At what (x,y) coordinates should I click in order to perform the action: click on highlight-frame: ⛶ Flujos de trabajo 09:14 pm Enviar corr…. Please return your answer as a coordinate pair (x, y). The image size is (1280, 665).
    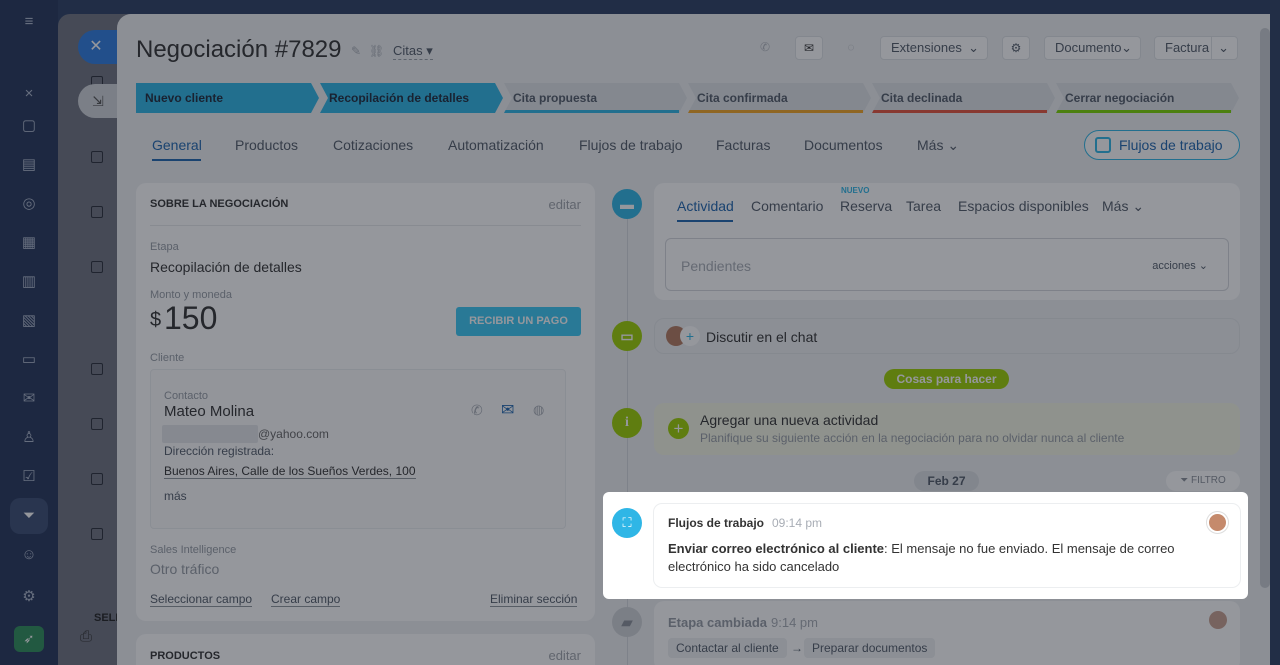
    Looking at the image, I should click on (925, 545).